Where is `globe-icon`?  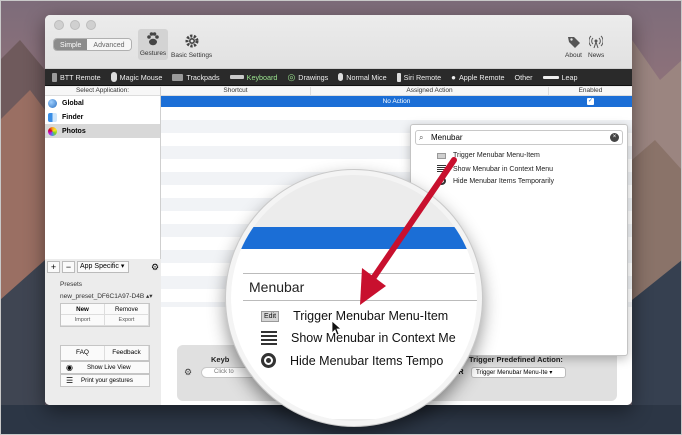 globe-icon is located at coordinates (52, 103).